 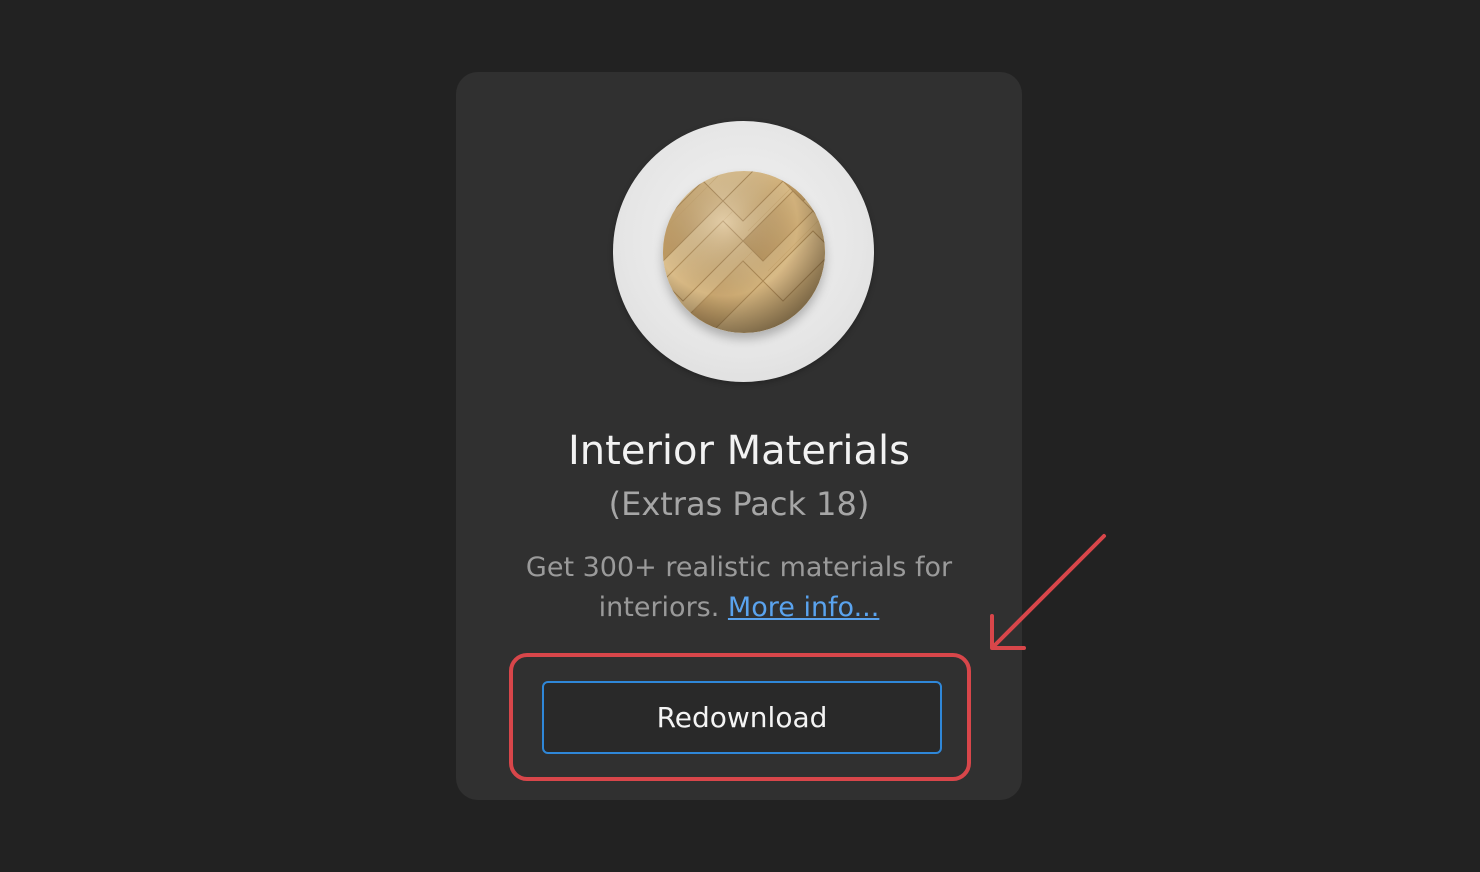 I want to click on wood-material-sphere-icon, so click(x=744, y=252).